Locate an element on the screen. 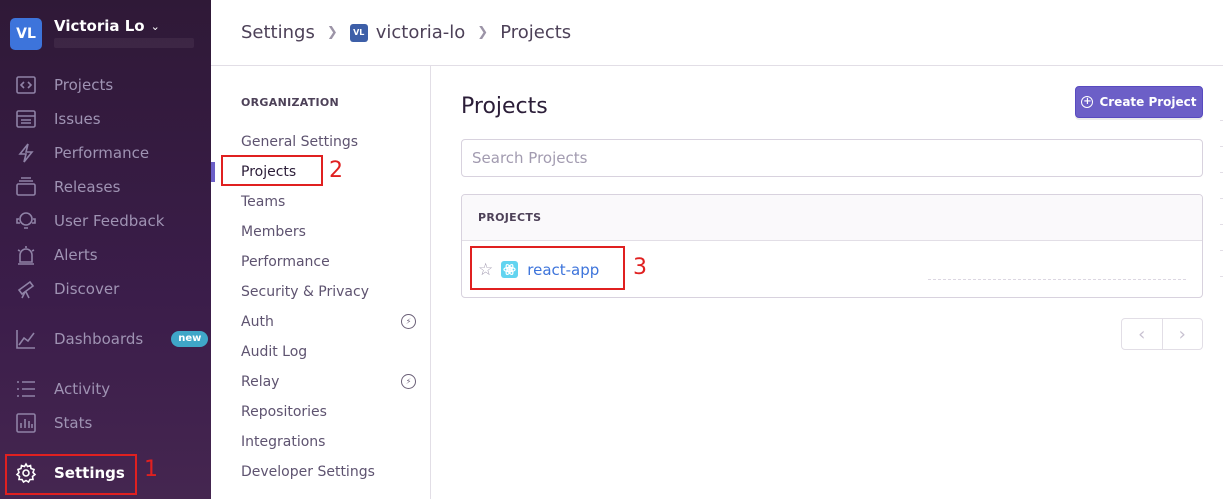 This screenshot has height=499, width=1223. add-circle-icon: + is located at coordinates (1087, 102).